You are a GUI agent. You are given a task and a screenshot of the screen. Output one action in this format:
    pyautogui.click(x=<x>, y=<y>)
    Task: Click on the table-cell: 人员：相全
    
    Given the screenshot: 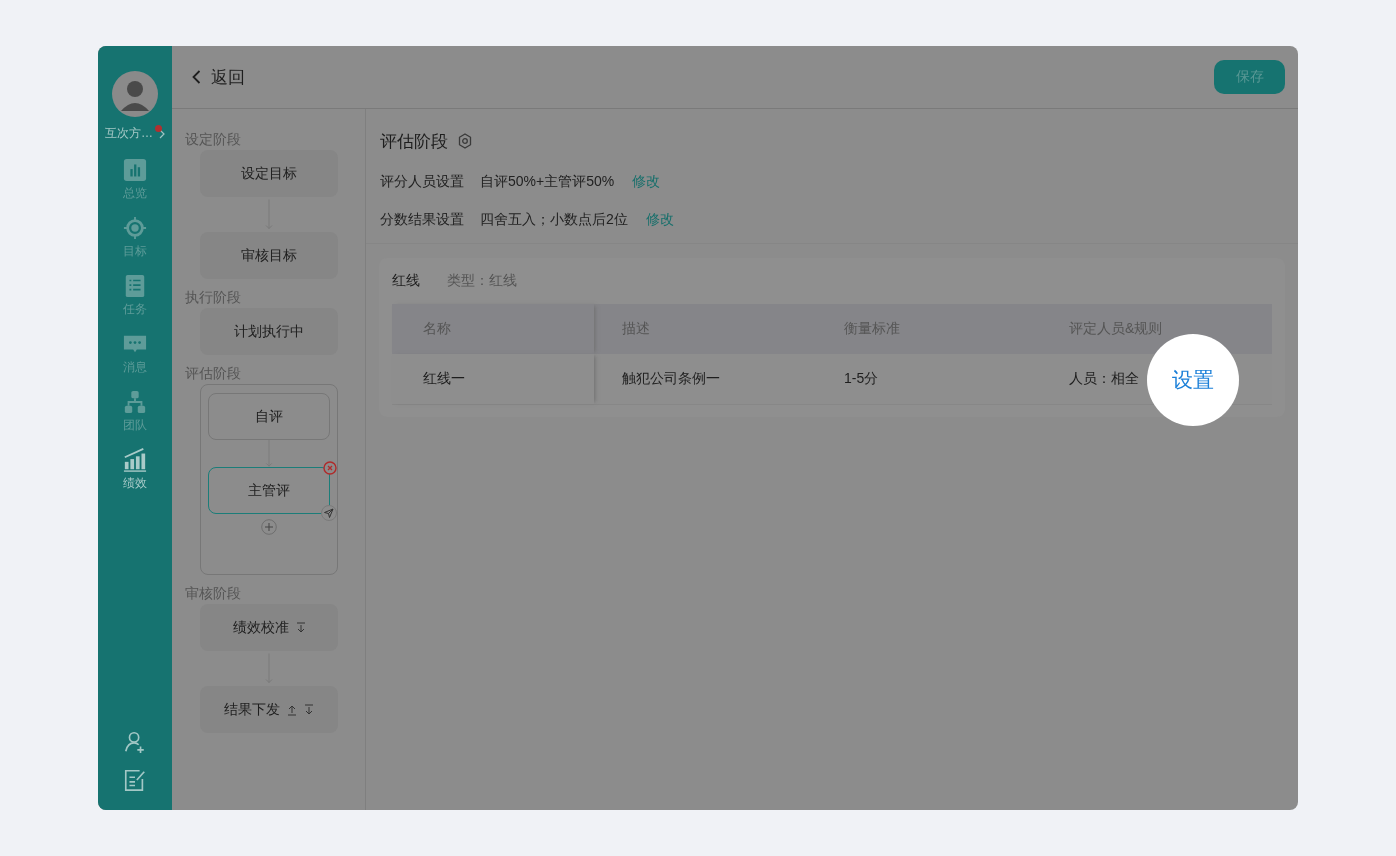 What is the action you would take?
    pyautogui.click(x=1104, y=379)
    